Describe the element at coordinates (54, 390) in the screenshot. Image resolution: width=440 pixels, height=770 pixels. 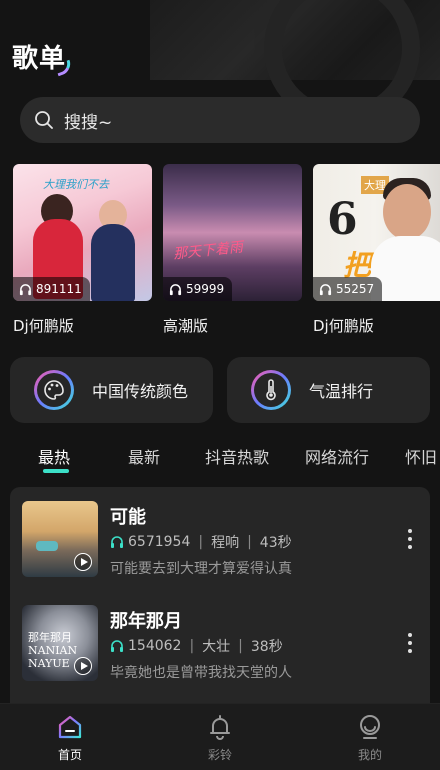
I see `palette-icon` at that location.